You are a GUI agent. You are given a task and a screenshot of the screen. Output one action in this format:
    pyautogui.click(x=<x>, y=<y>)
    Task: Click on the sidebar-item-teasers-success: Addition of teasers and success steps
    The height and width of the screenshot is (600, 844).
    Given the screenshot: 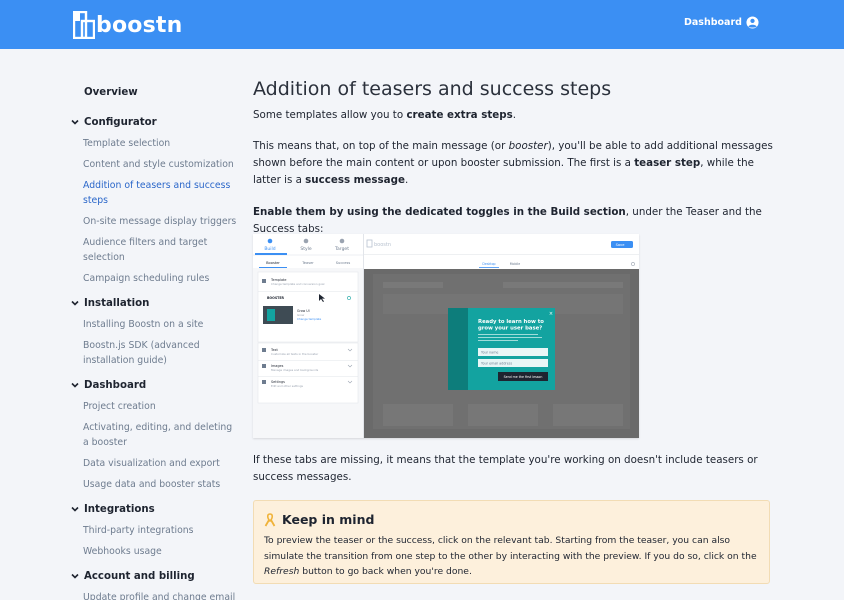 What is the action you would take?
    pyautogui.click(x=155, y=193)
    